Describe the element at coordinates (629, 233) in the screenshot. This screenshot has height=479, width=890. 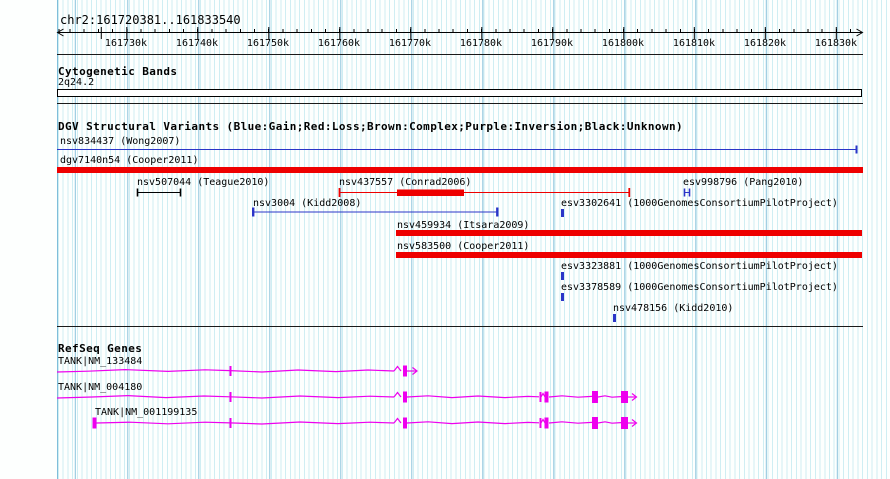
I see `variant-glyph-nsv459934` at that location.